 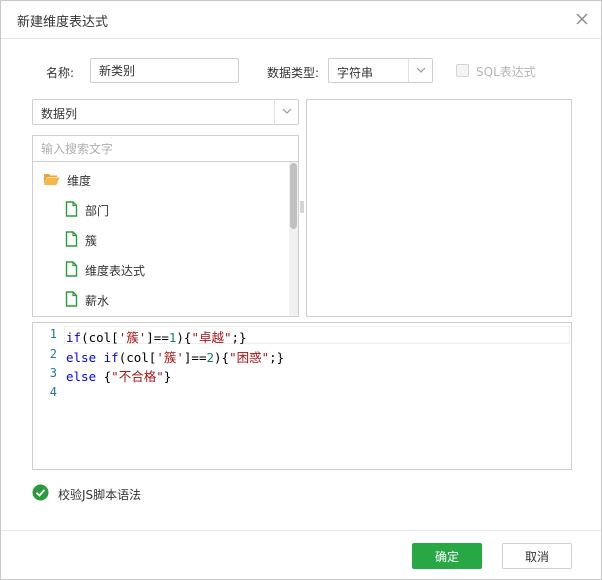 What do you see at coordinates (165, 239) in the screenshot?
I see `field-tree: 维度 部门 簇 维度表达式 薪水` at bounding box center [165, 239].